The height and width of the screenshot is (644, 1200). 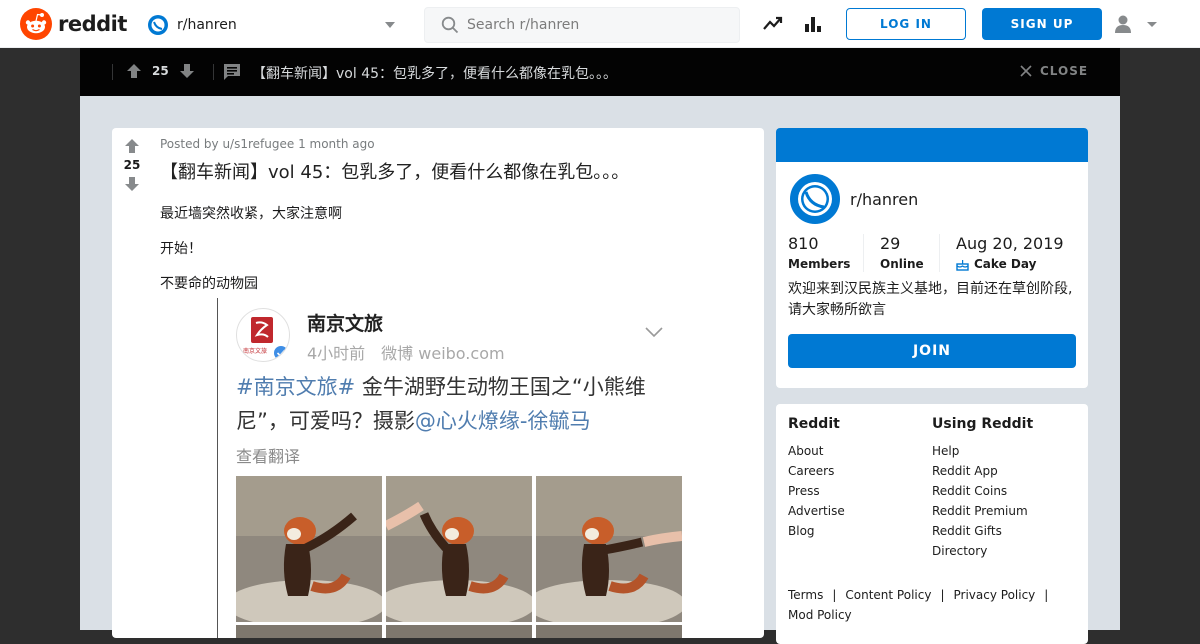 What do you see at coordinates (816, 511) in the screenshot?
I see `footer-link-advertise: Advertise` at bounding box center [816, 511].